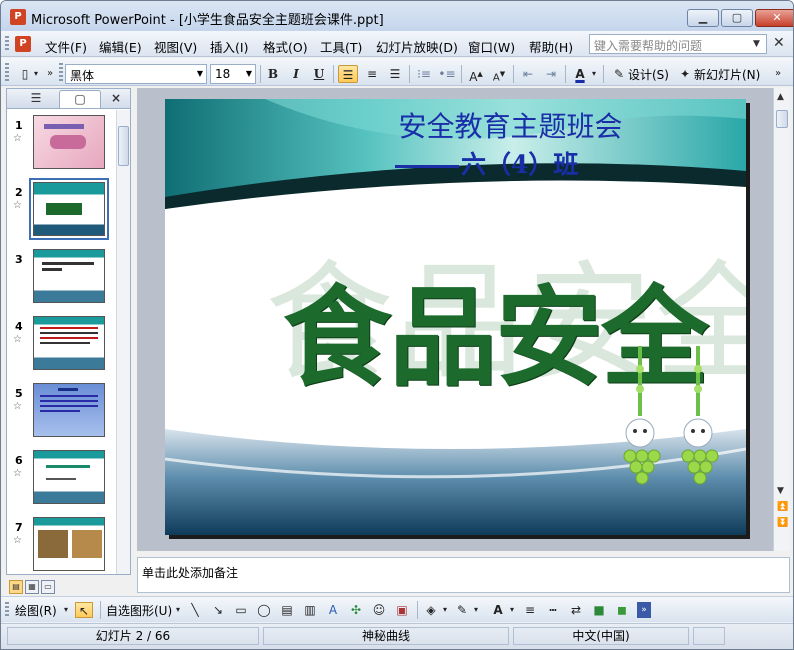 This screenshot has width=794, height=650. Describe the element at coordinates (296, 74) in the screenshot. I see `italic-button: I` at that location.